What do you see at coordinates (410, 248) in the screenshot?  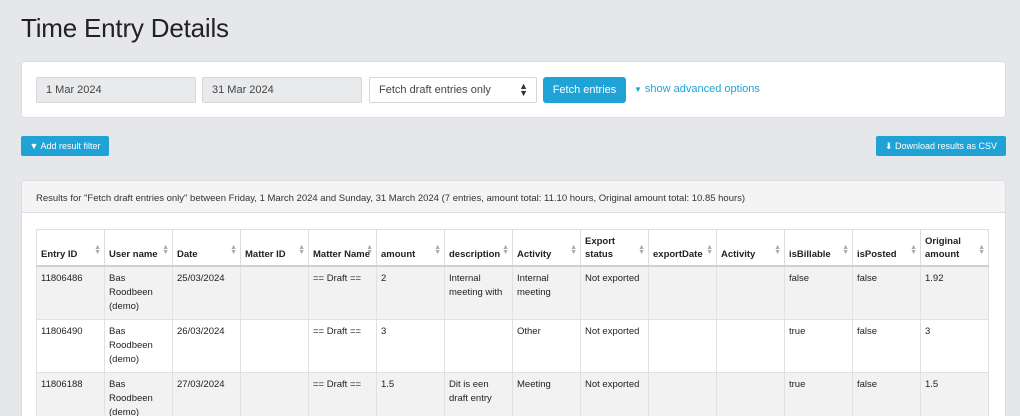 I see `column-header: amount ▲ ▼` at bounding box center [410, 248].